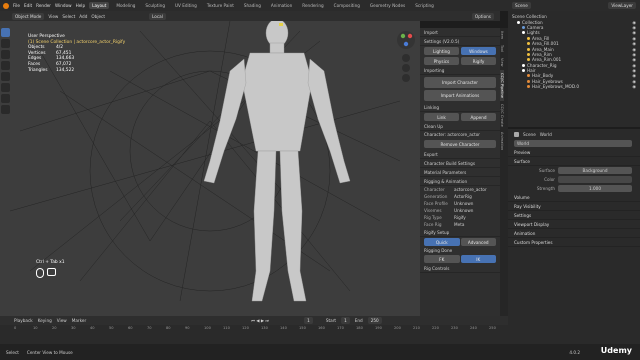 Image resolution: width=640 pixels, height=360 pixels. Describe the element at coordinates (6, 5) in the screenshot. I see `blender-logo-icon` at that location.